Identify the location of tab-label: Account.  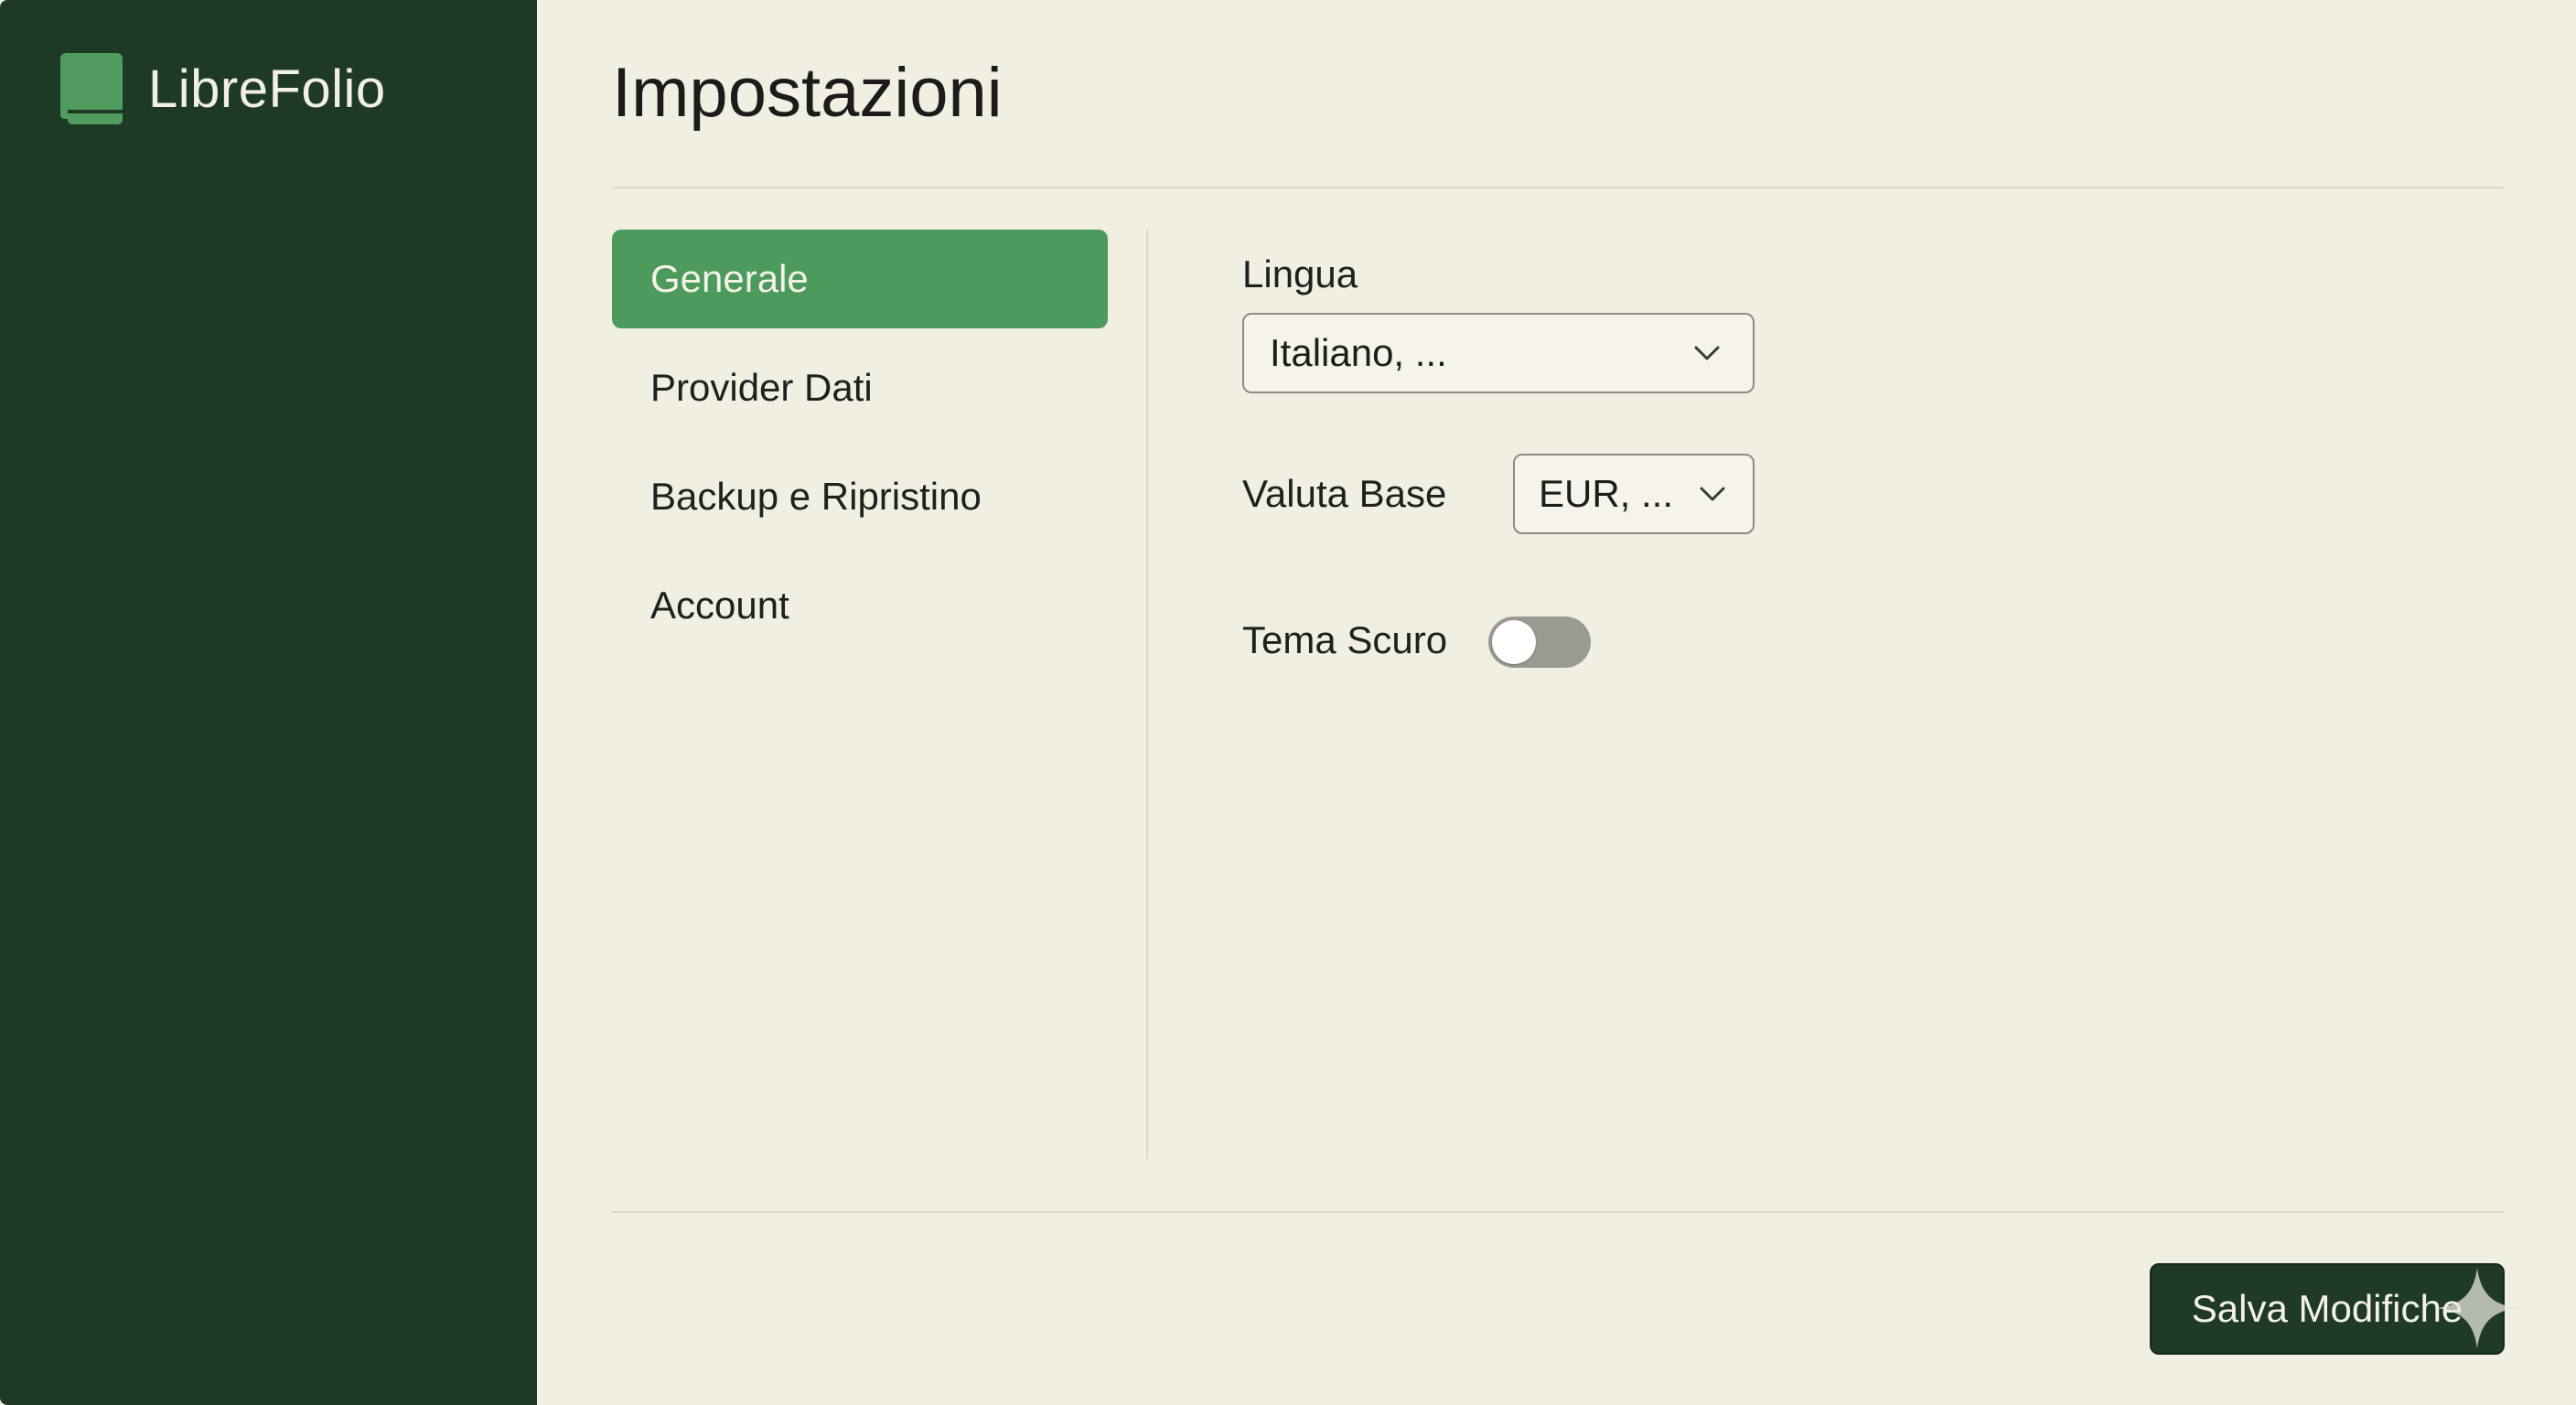
(719, 605).